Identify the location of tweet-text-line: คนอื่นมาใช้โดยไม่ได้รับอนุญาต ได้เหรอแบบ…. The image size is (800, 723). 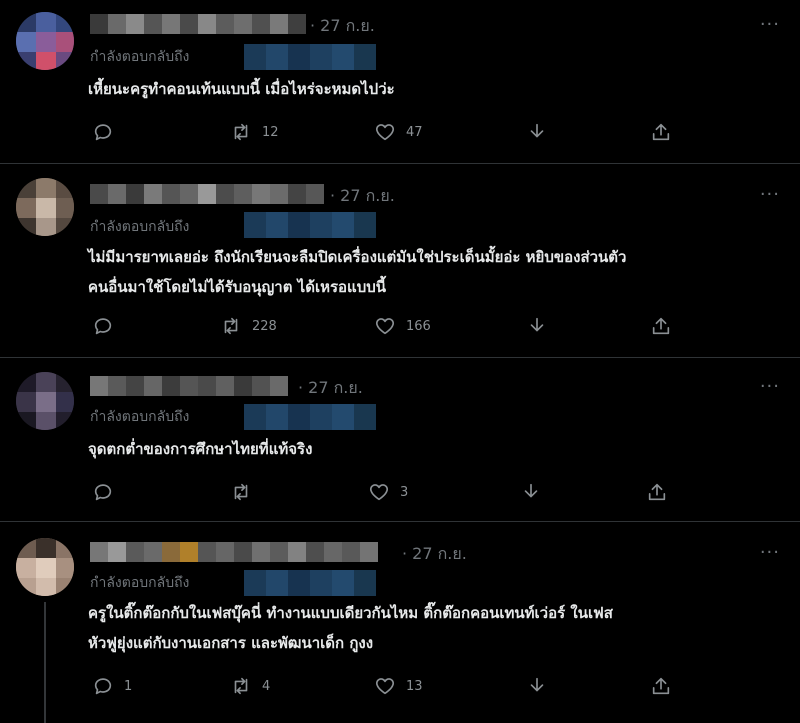
(237, 287).